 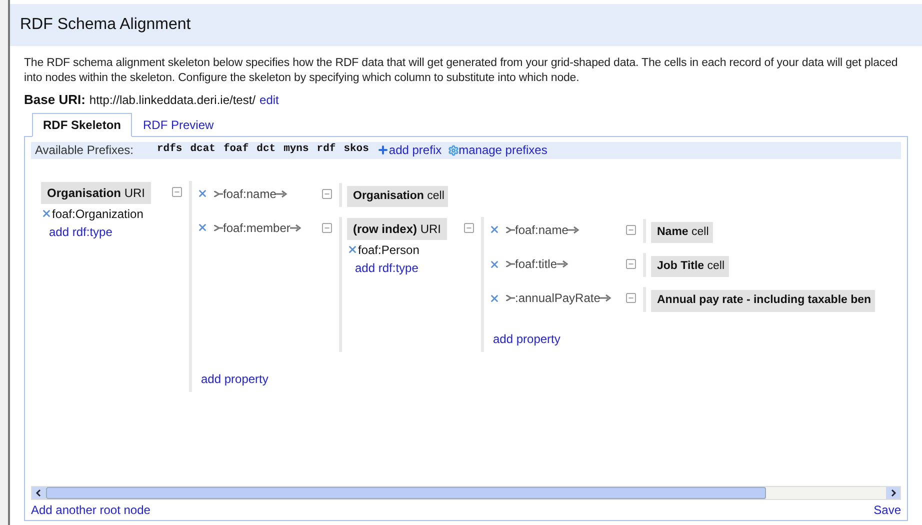 What do you see at coordinates (172, 100) in the screenshot?
I see `base-uri-value: http://lab.linkeddata.deri.ie/test/` at bounding box center [172, 100].